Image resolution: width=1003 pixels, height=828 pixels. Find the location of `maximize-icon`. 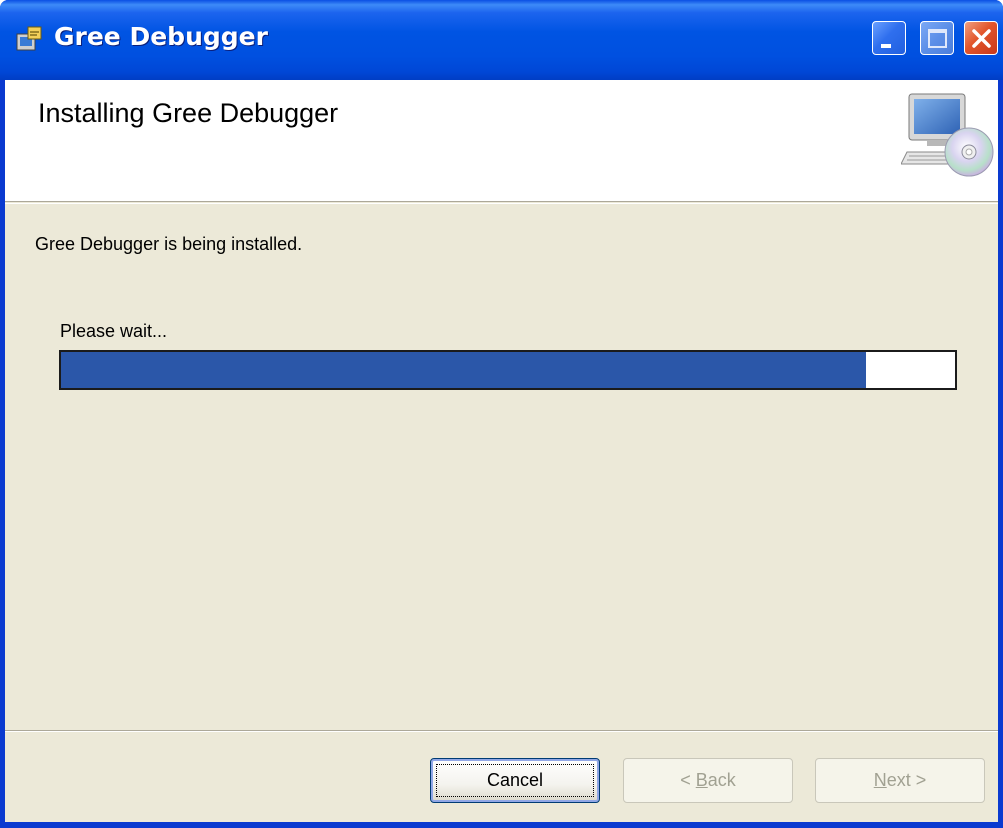

maximize-icon is located at coordinates (937, 38).